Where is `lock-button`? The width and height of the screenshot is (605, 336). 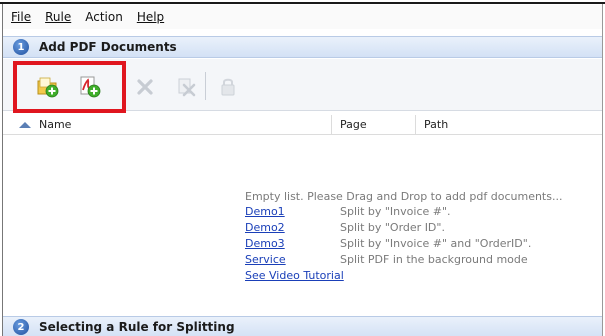
lock-button is located at coordinates (228, 87).